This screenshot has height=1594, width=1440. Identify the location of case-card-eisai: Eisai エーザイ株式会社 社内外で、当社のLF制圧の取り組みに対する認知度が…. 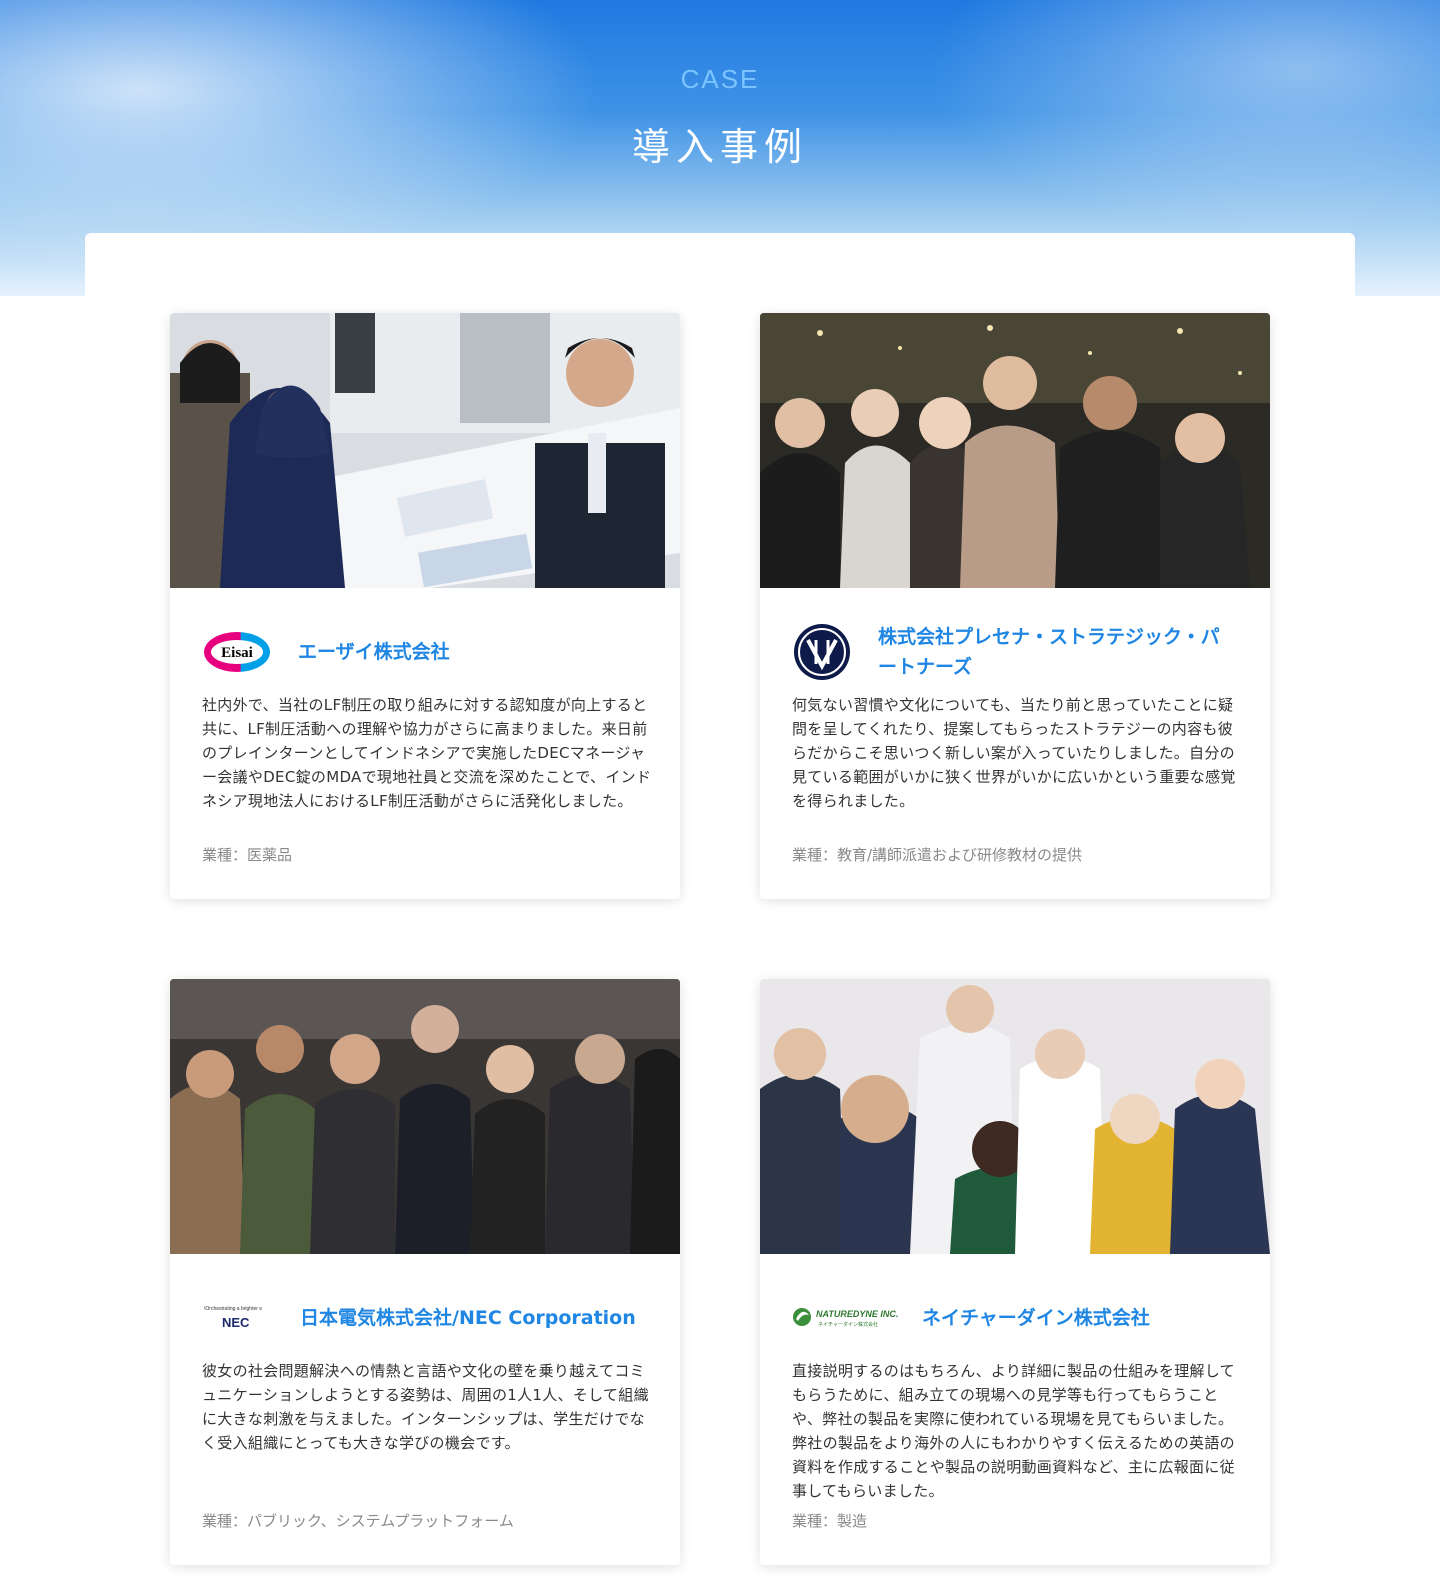
(425, 606).